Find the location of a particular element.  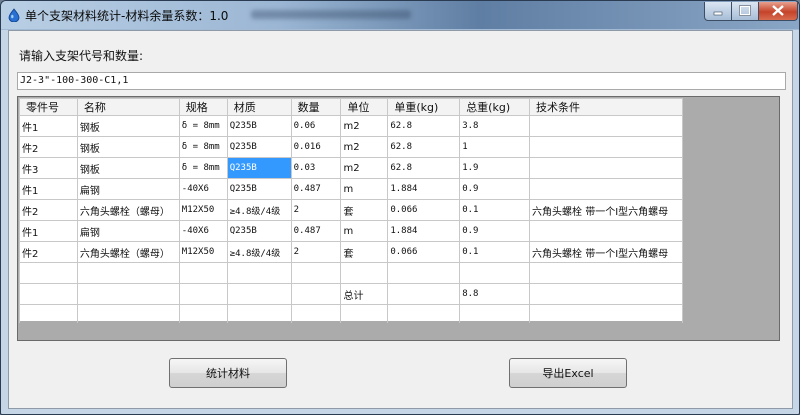

column-header: 名称 is located at coordinates (128, 107).